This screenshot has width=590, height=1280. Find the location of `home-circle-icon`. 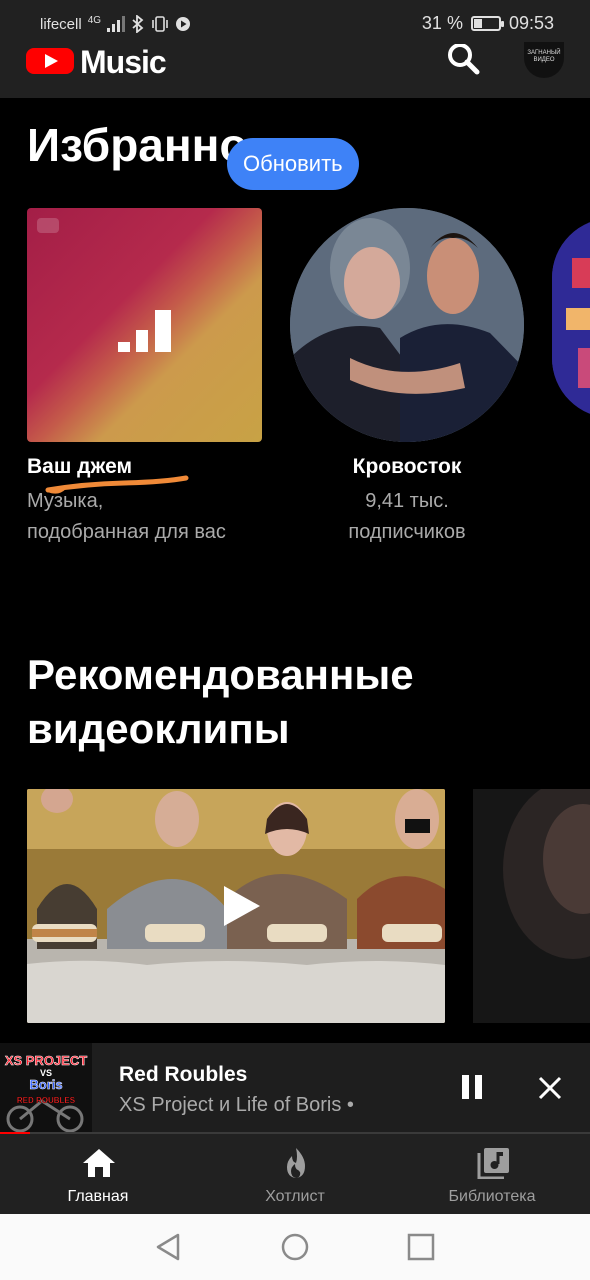

home-circle-icon is located at coordinates (295, 1247).